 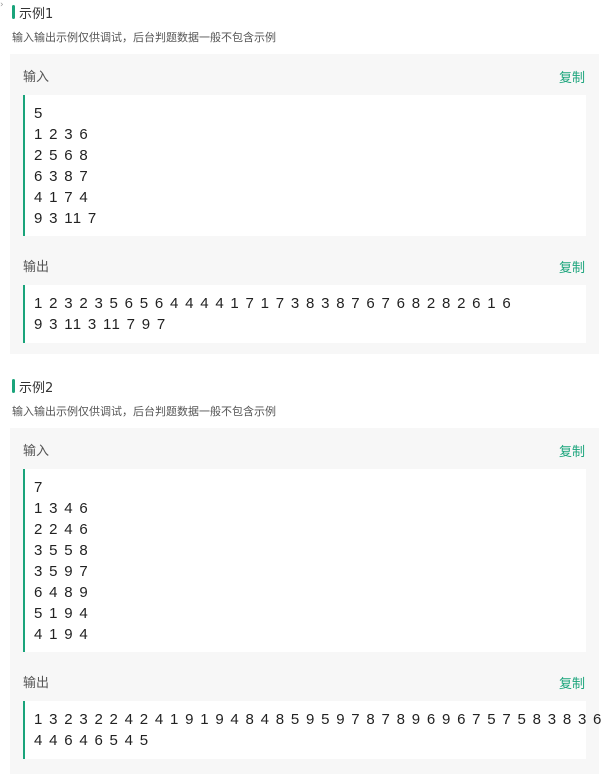 I want to click on example-title: 示例1, so click(x=33, y=13).